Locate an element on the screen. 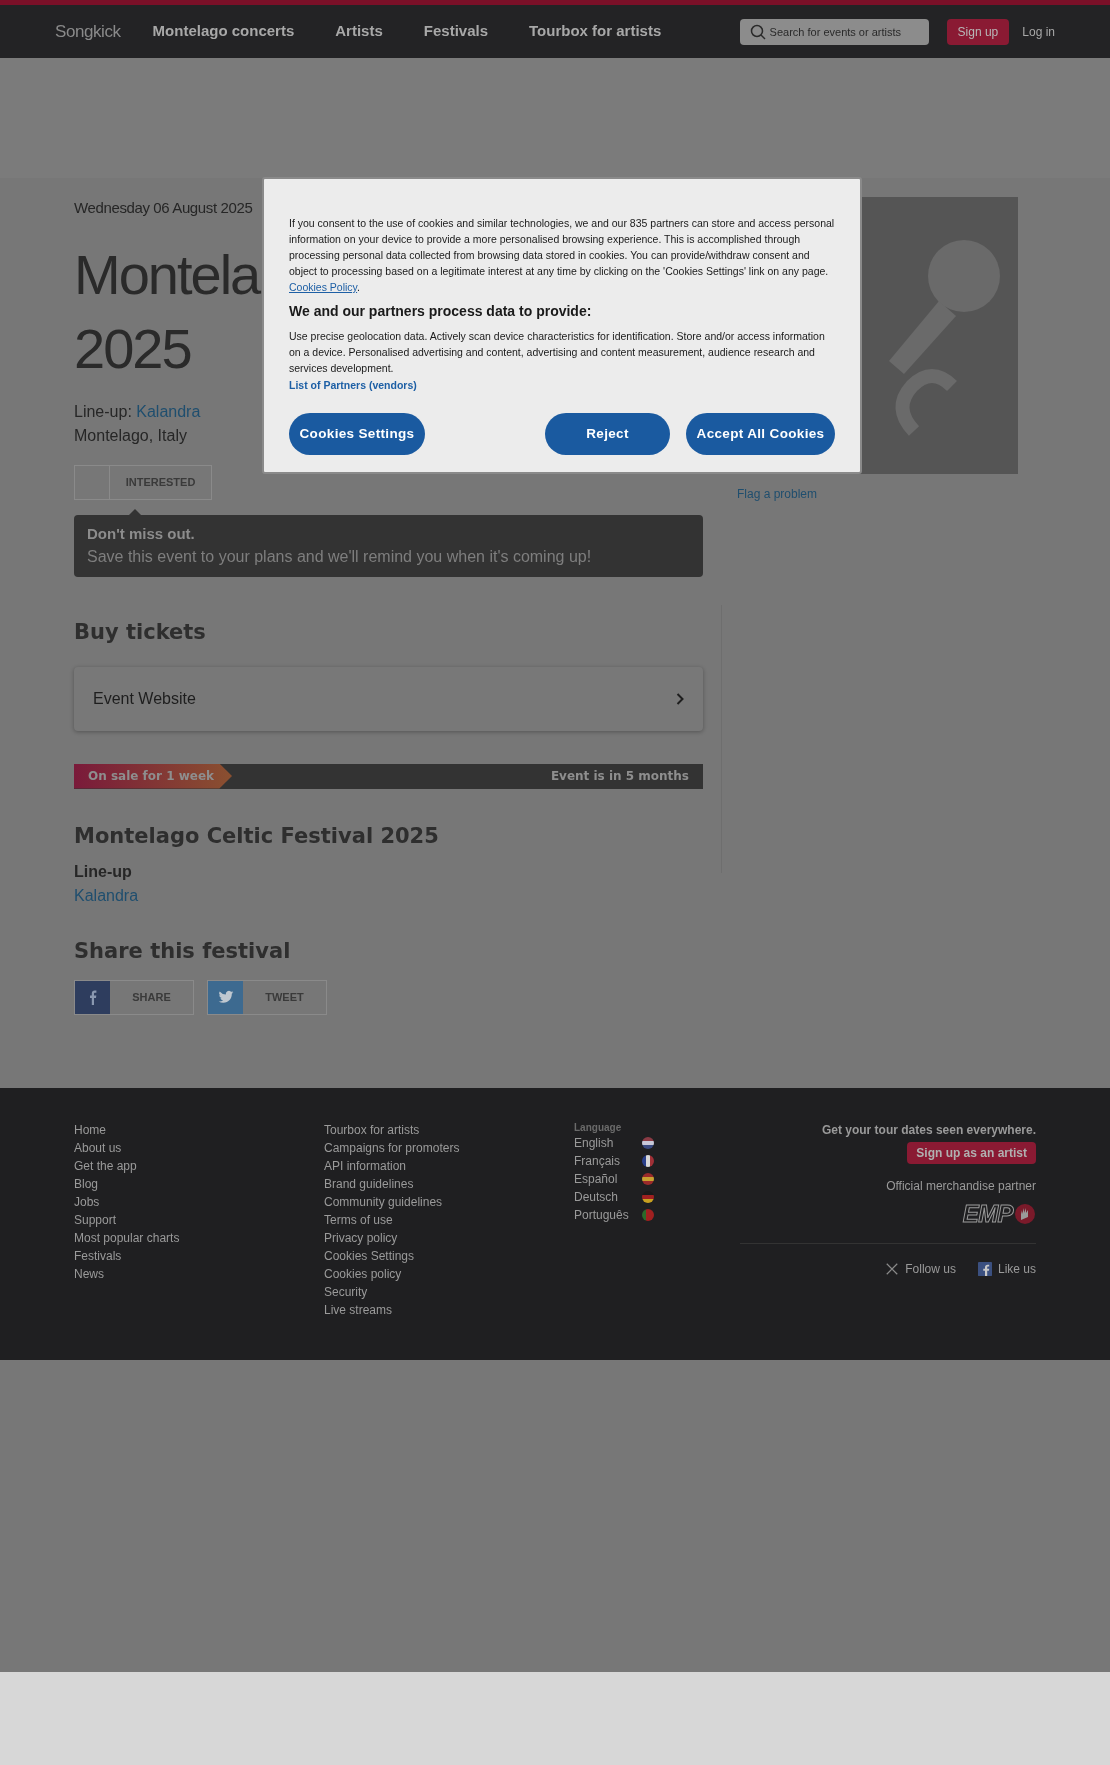  ticket-vendor-card: Event Website is located at coordinates (388, 698).